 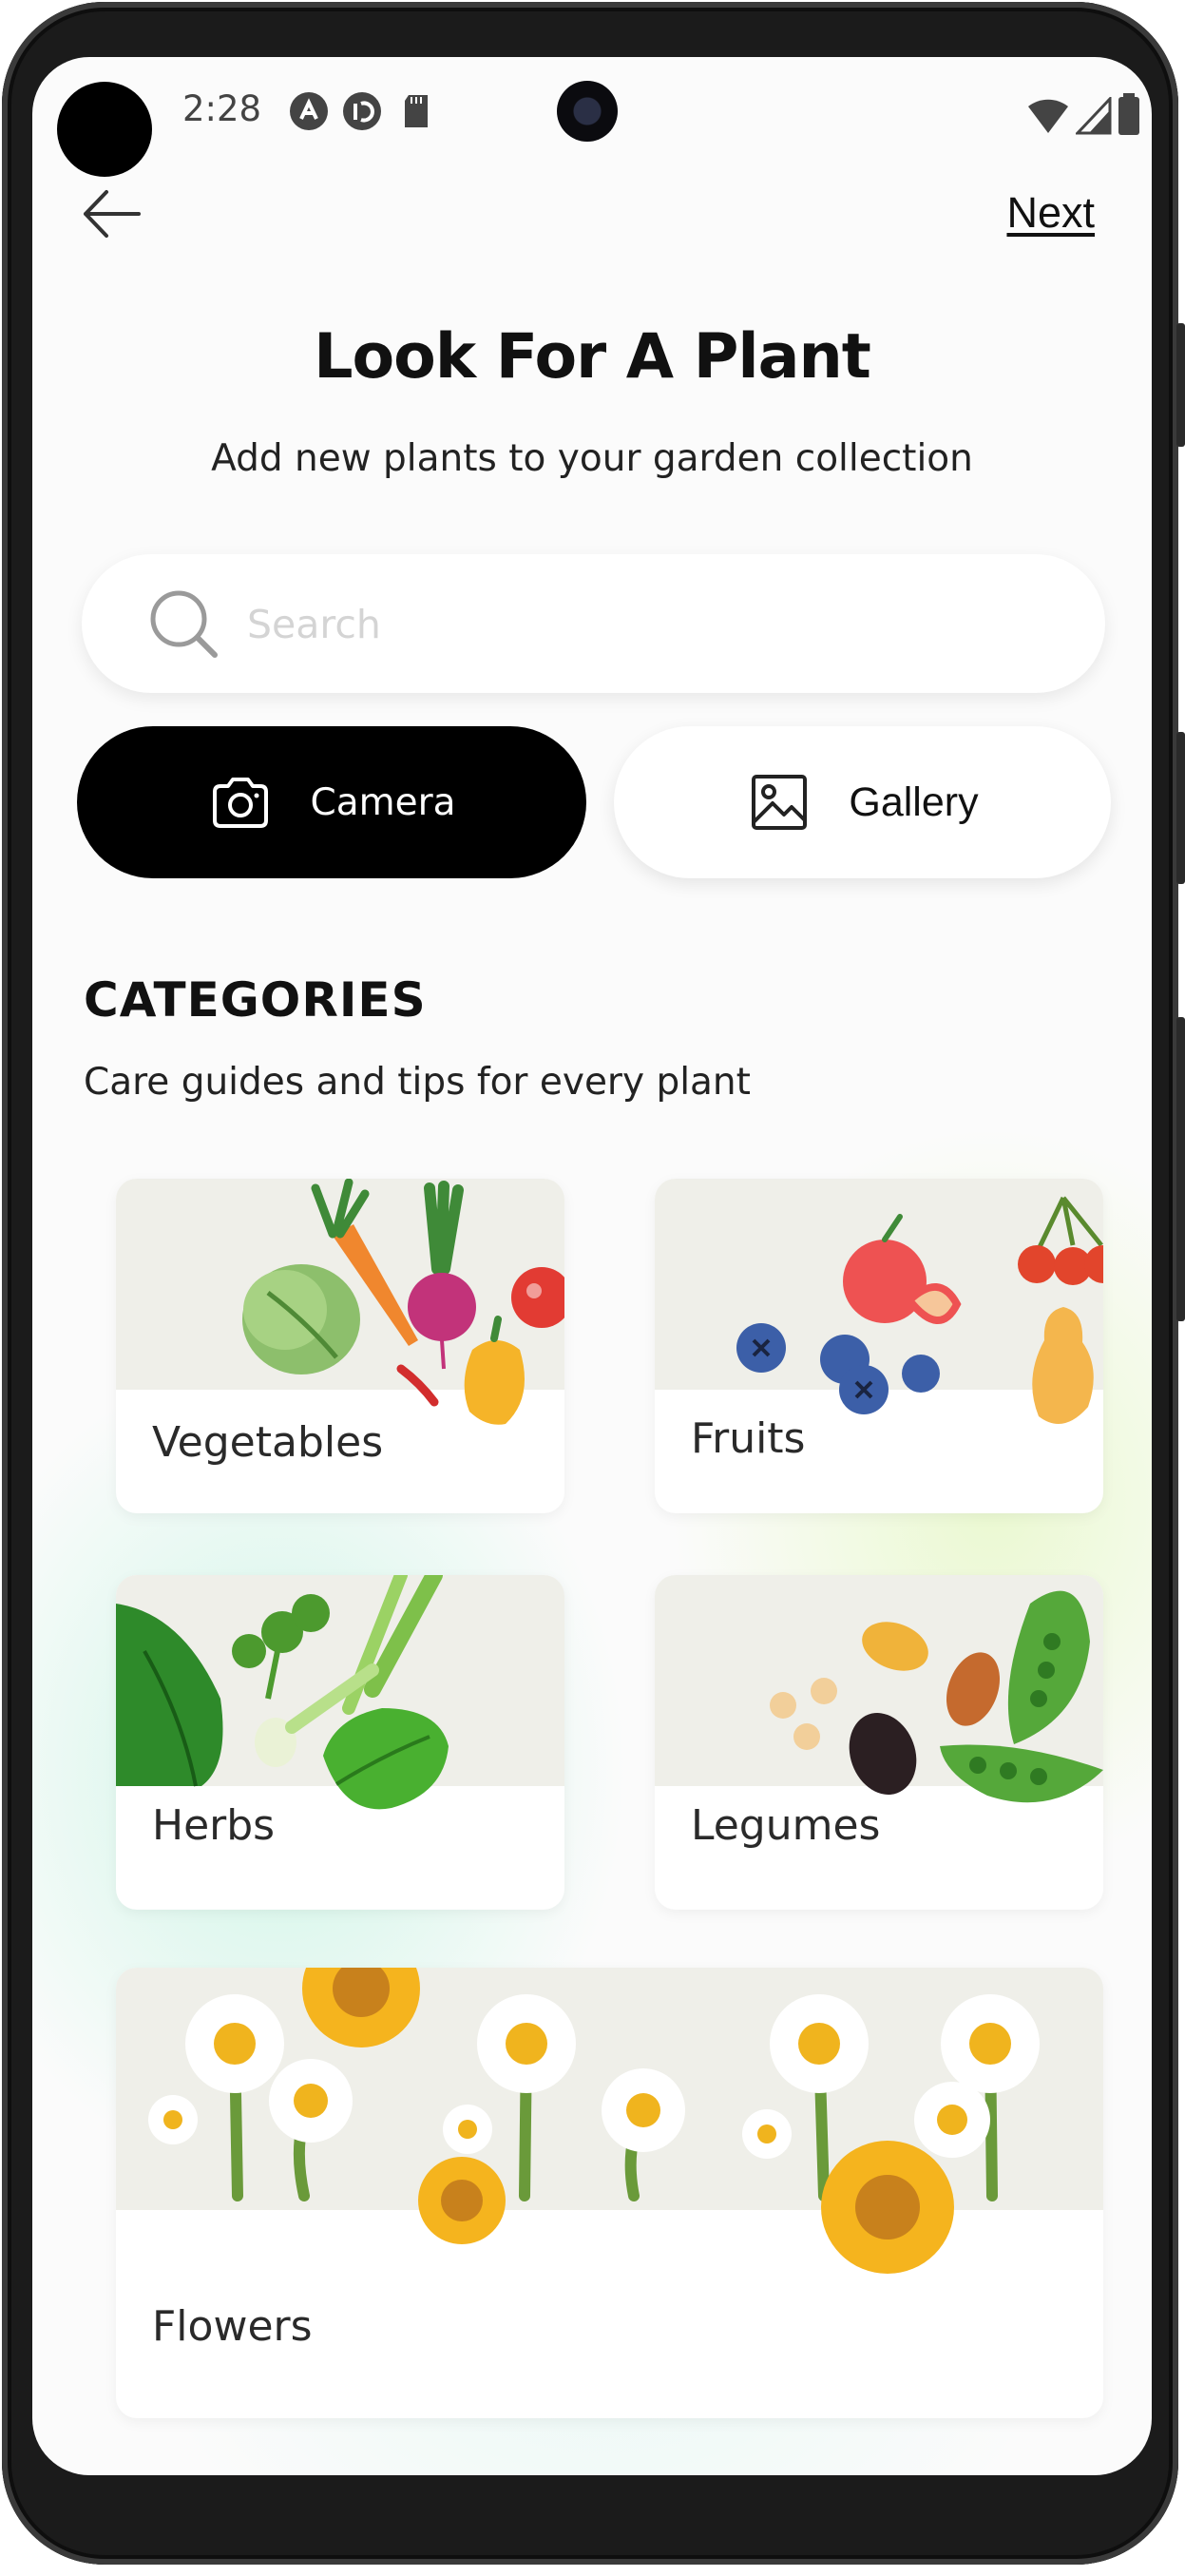 What do you see at coordinates (232, 2327) in the screenshot?
I see `category-label: Flowers` at bounding box center [232, 2327].